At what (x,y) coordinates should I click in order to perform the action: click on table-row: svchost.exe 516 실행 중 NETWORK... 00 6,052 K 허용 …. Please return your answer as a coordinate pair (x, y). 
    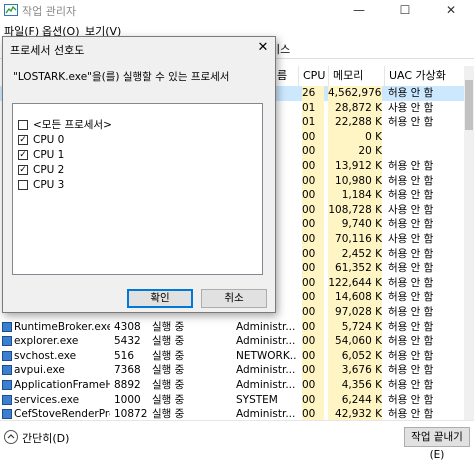
    Looking at the image, I should click on (232, 356).